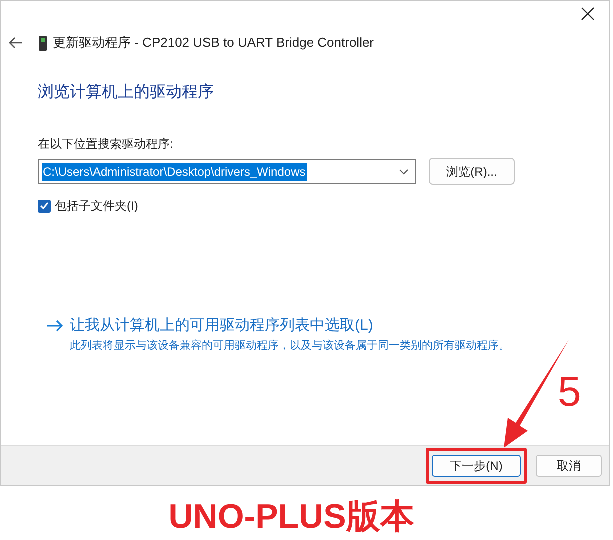 This screenshot has height=540, width=613. I want to click on page-heading: 浏览计算机上的驱动程序, so click(126, 92).